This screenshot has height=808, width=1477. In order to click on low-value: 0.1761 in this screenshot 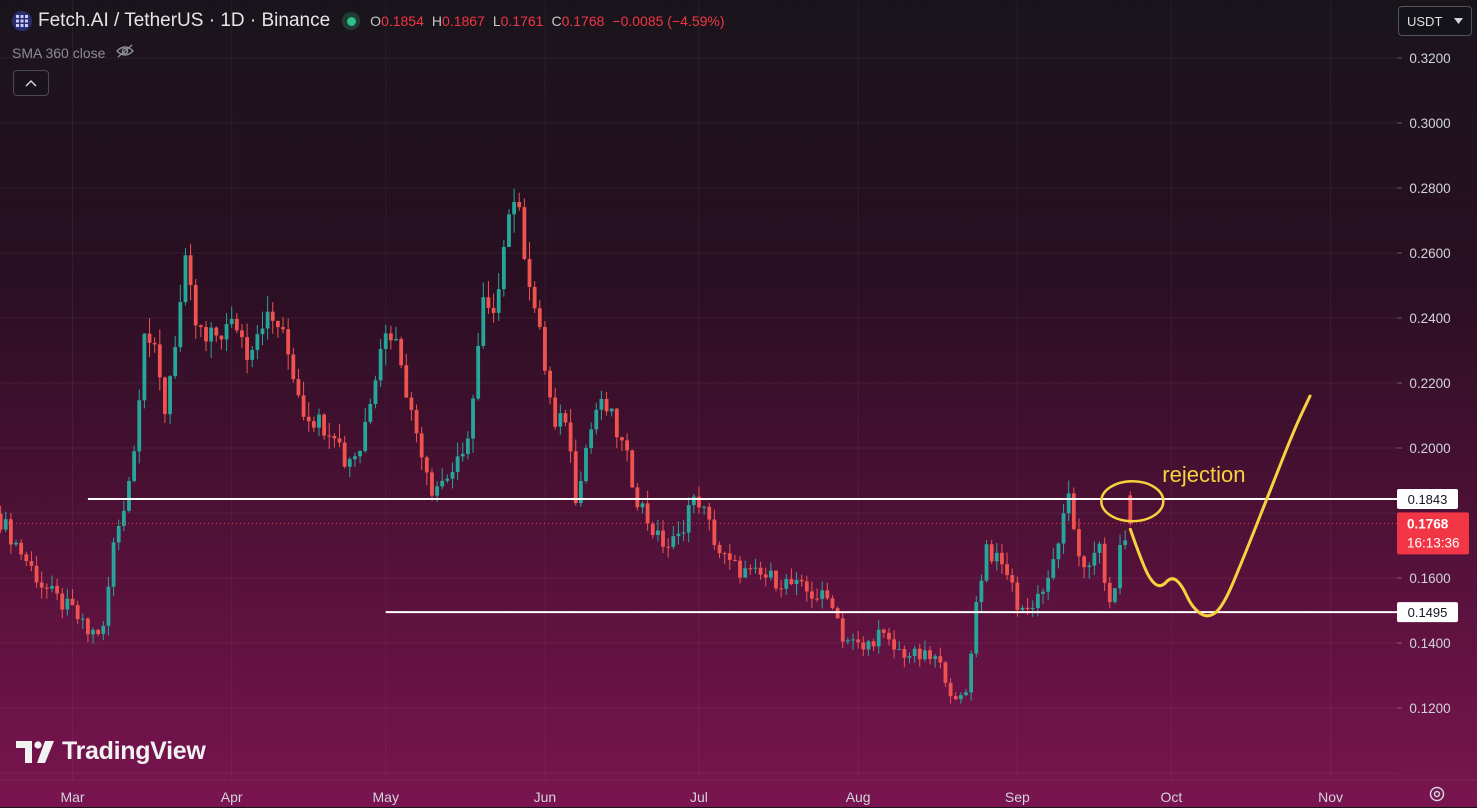, I will do `click(522, 21)`.